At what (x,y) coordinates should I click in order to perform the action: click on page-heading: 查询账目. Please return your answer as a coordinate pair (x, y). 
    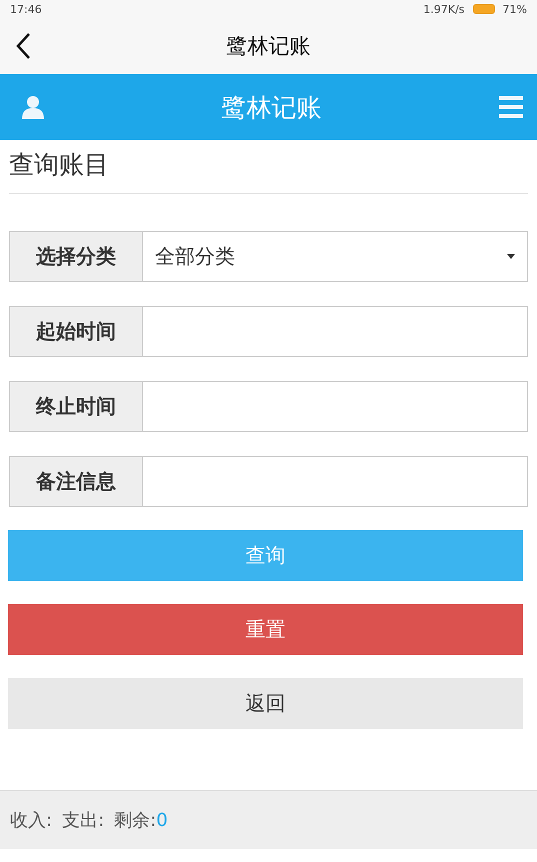
    Looking at the image, I should click on (268, 171).